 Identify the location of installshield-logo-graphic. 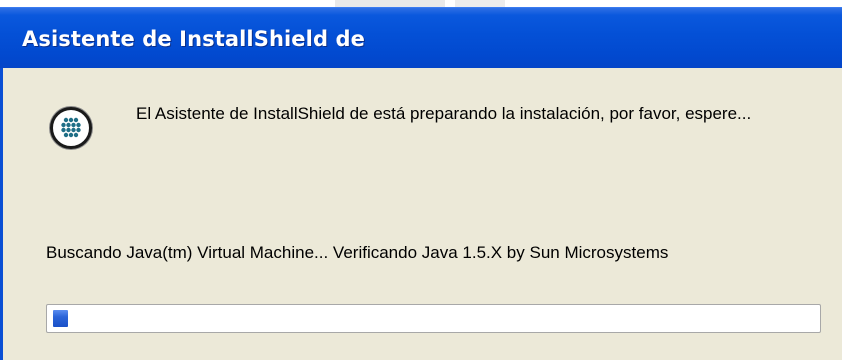
(71, 127).